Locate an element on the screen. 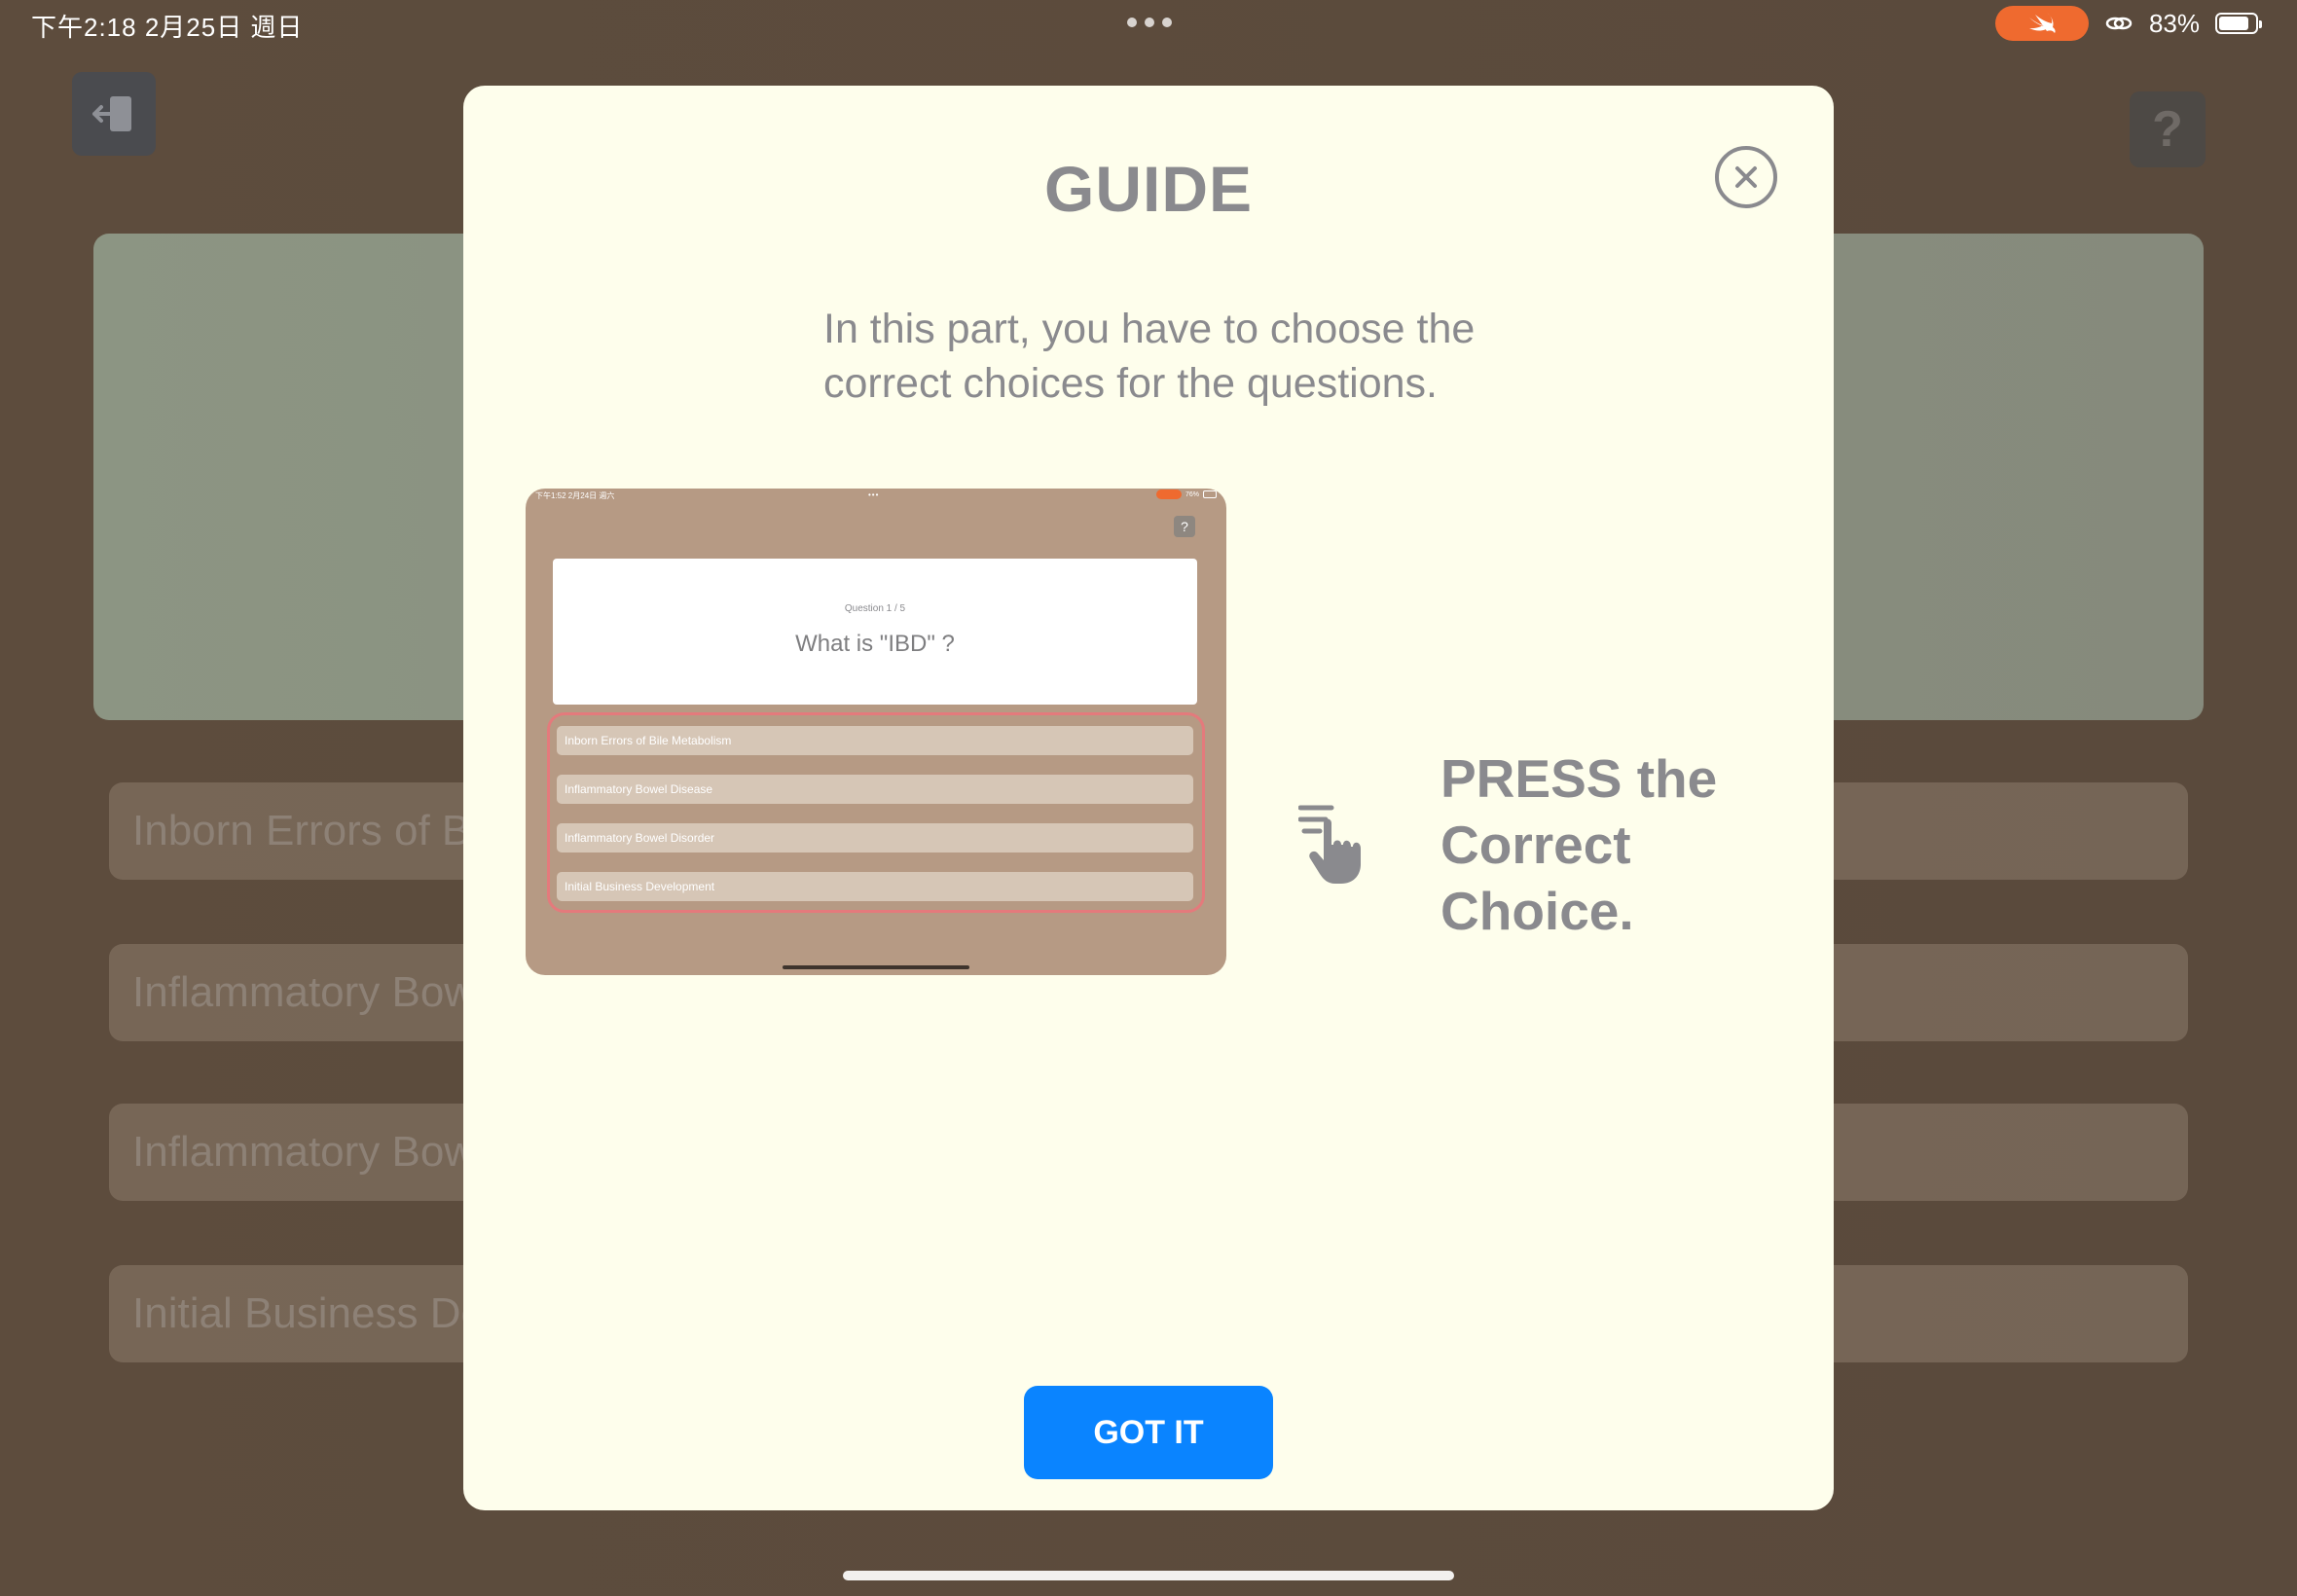 The height and width of the screenshot is (1596, 2297). link-icon is located at coordinates (2119, 23).